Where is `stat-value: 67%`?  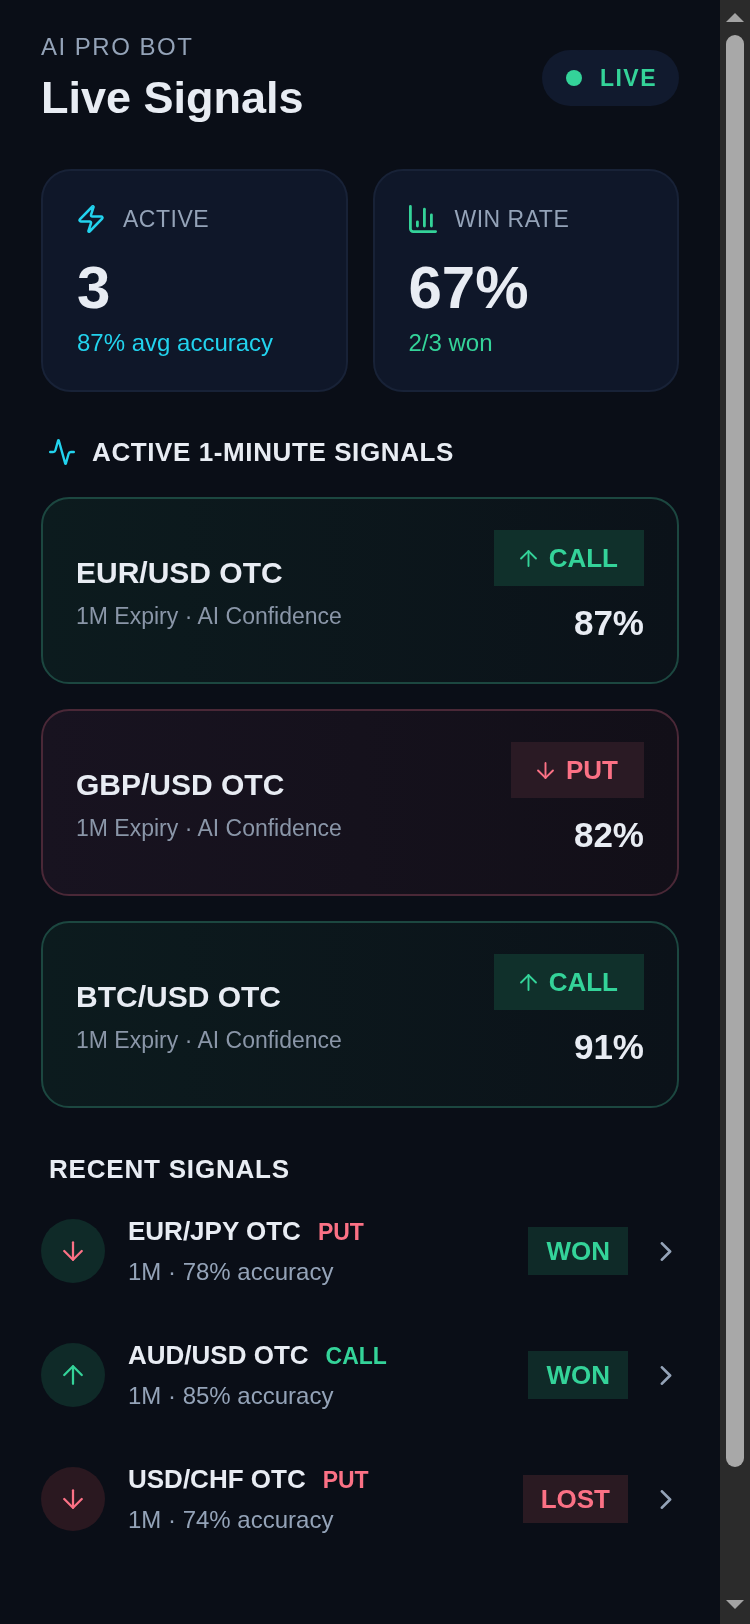 stat-value: 67% is located at coordinates (468, 288).